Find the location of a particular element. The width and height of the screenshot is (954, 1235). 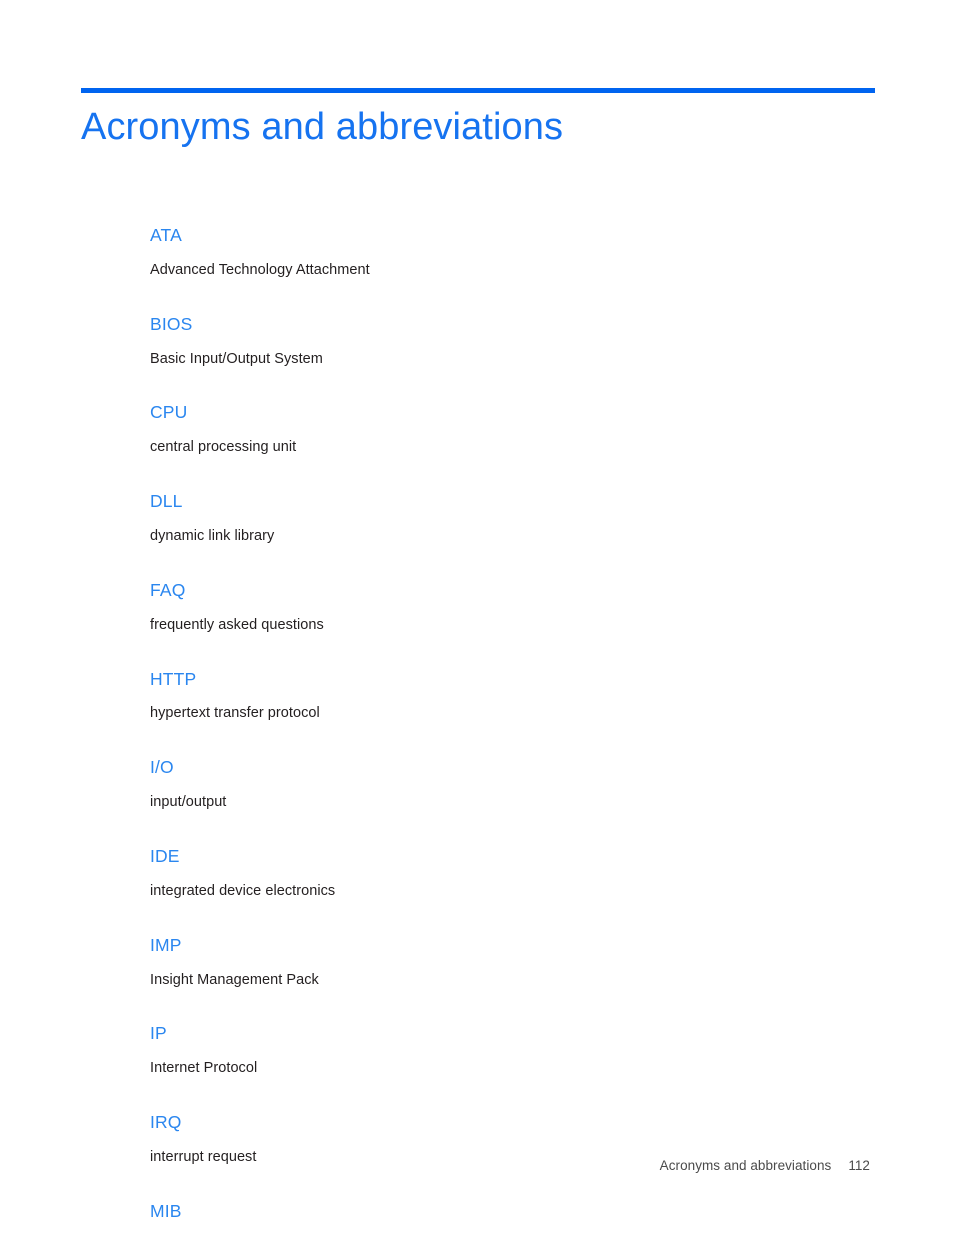

glossary-entry: ATA Advanced Technology Attachment is located at coordinates (510, 252).